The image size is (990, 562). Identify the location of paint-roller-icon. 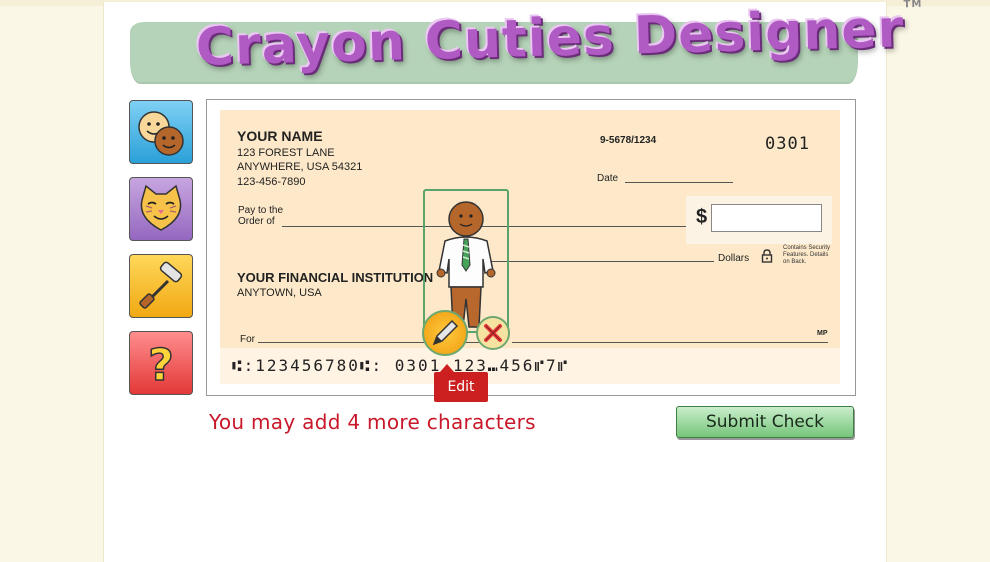
(161, 285).